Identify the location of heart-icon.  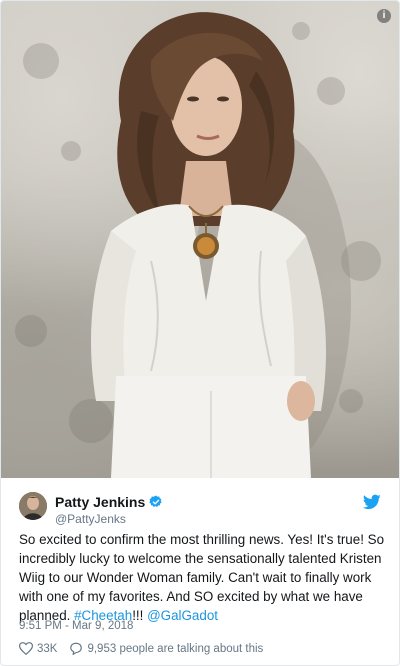
(26, 648).